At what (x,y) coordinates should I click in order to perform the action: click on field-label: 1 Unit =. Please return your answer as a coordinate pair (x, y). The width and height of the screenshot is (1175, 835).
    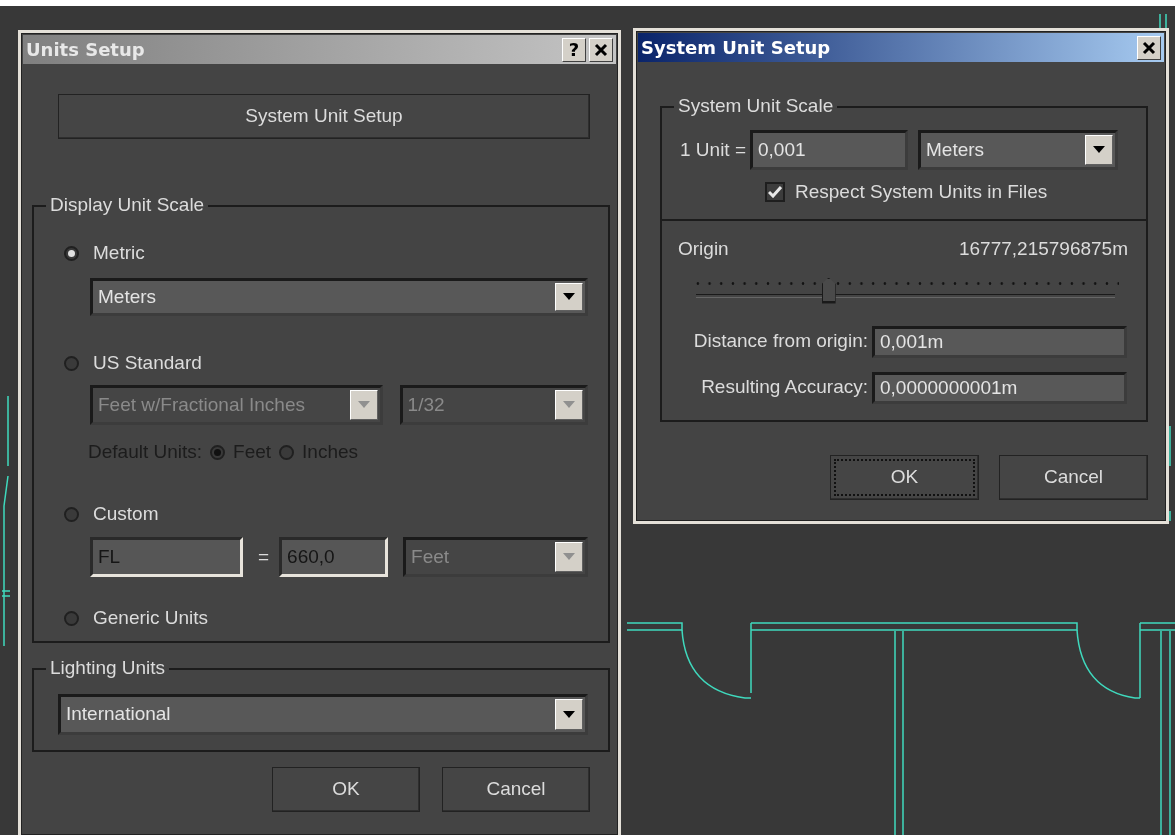
    Looking at the image, I should click on (713, 149).